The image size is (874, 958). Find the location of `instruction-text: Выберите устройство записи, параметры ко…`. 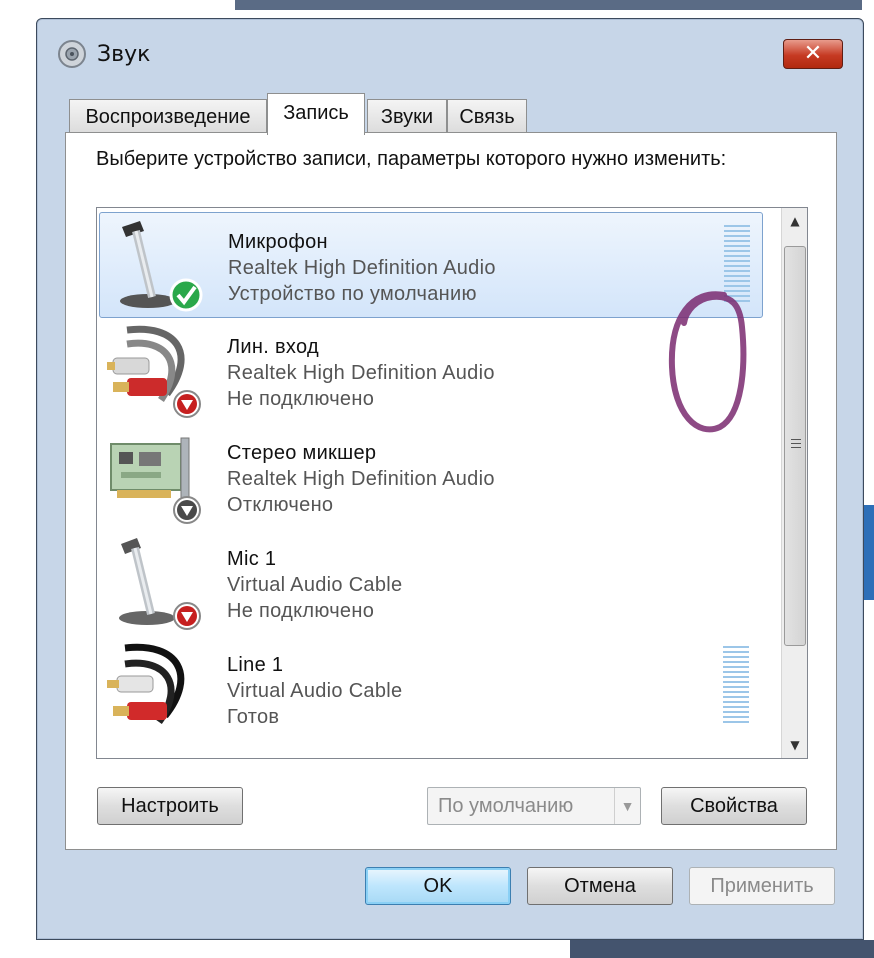

instruction-text: Выберите устройство записи, параметры ко… is located at coordinates (411, 159).